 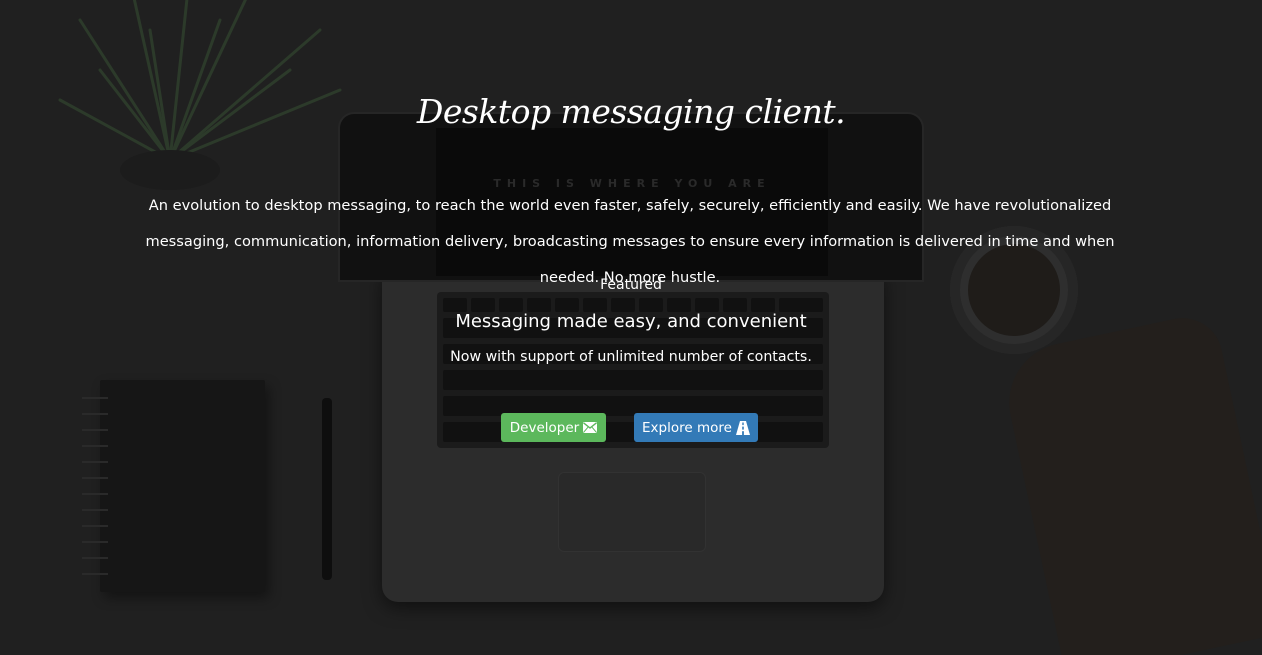 I want to click on featured-headline: Messaging made easy, and convenient, so click(x=631, y=321).